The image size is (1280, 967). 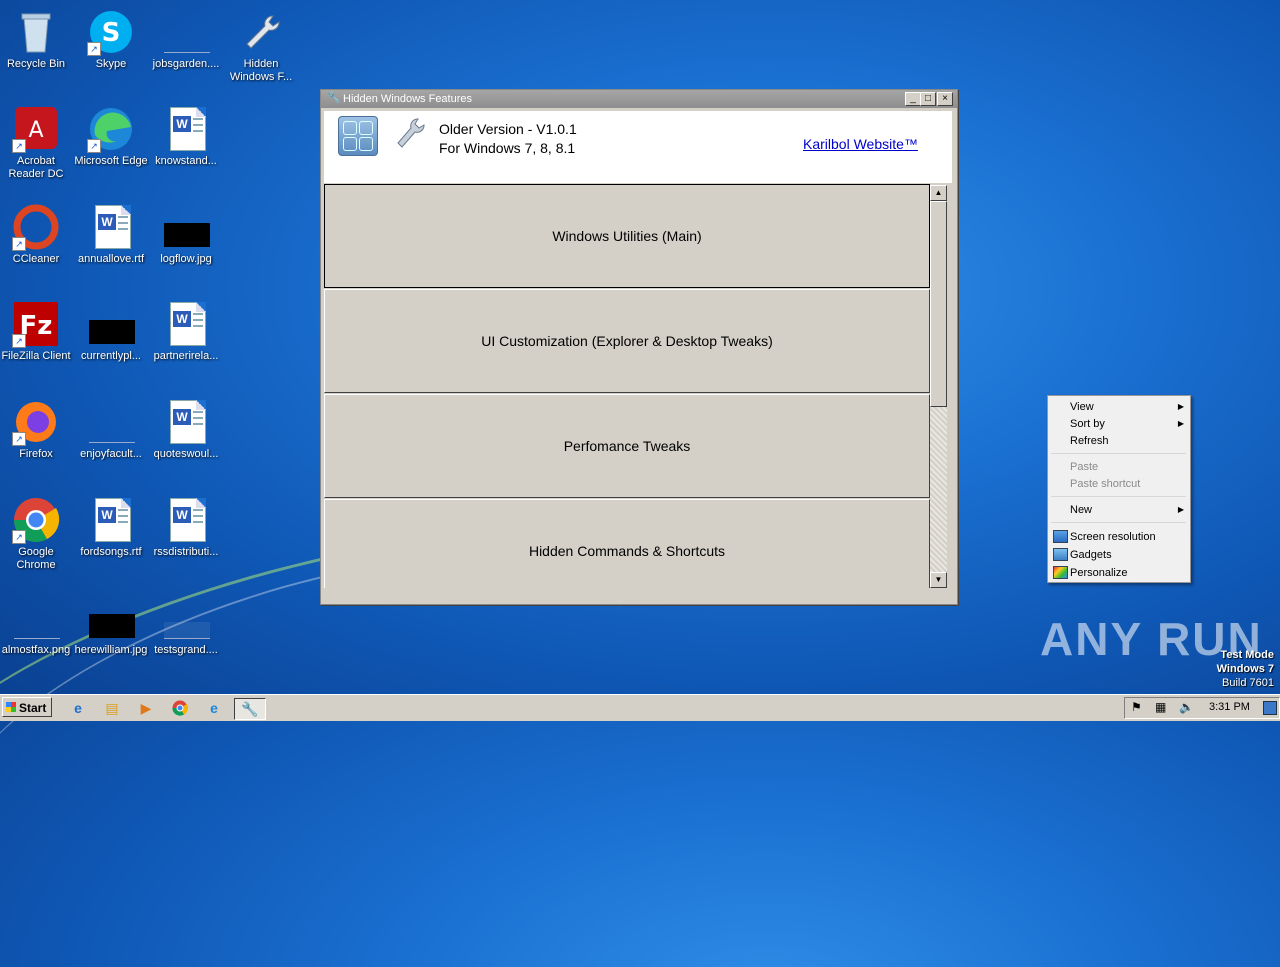 I want to click on scroll-up-button: ▲, so click(x=938, y=193).